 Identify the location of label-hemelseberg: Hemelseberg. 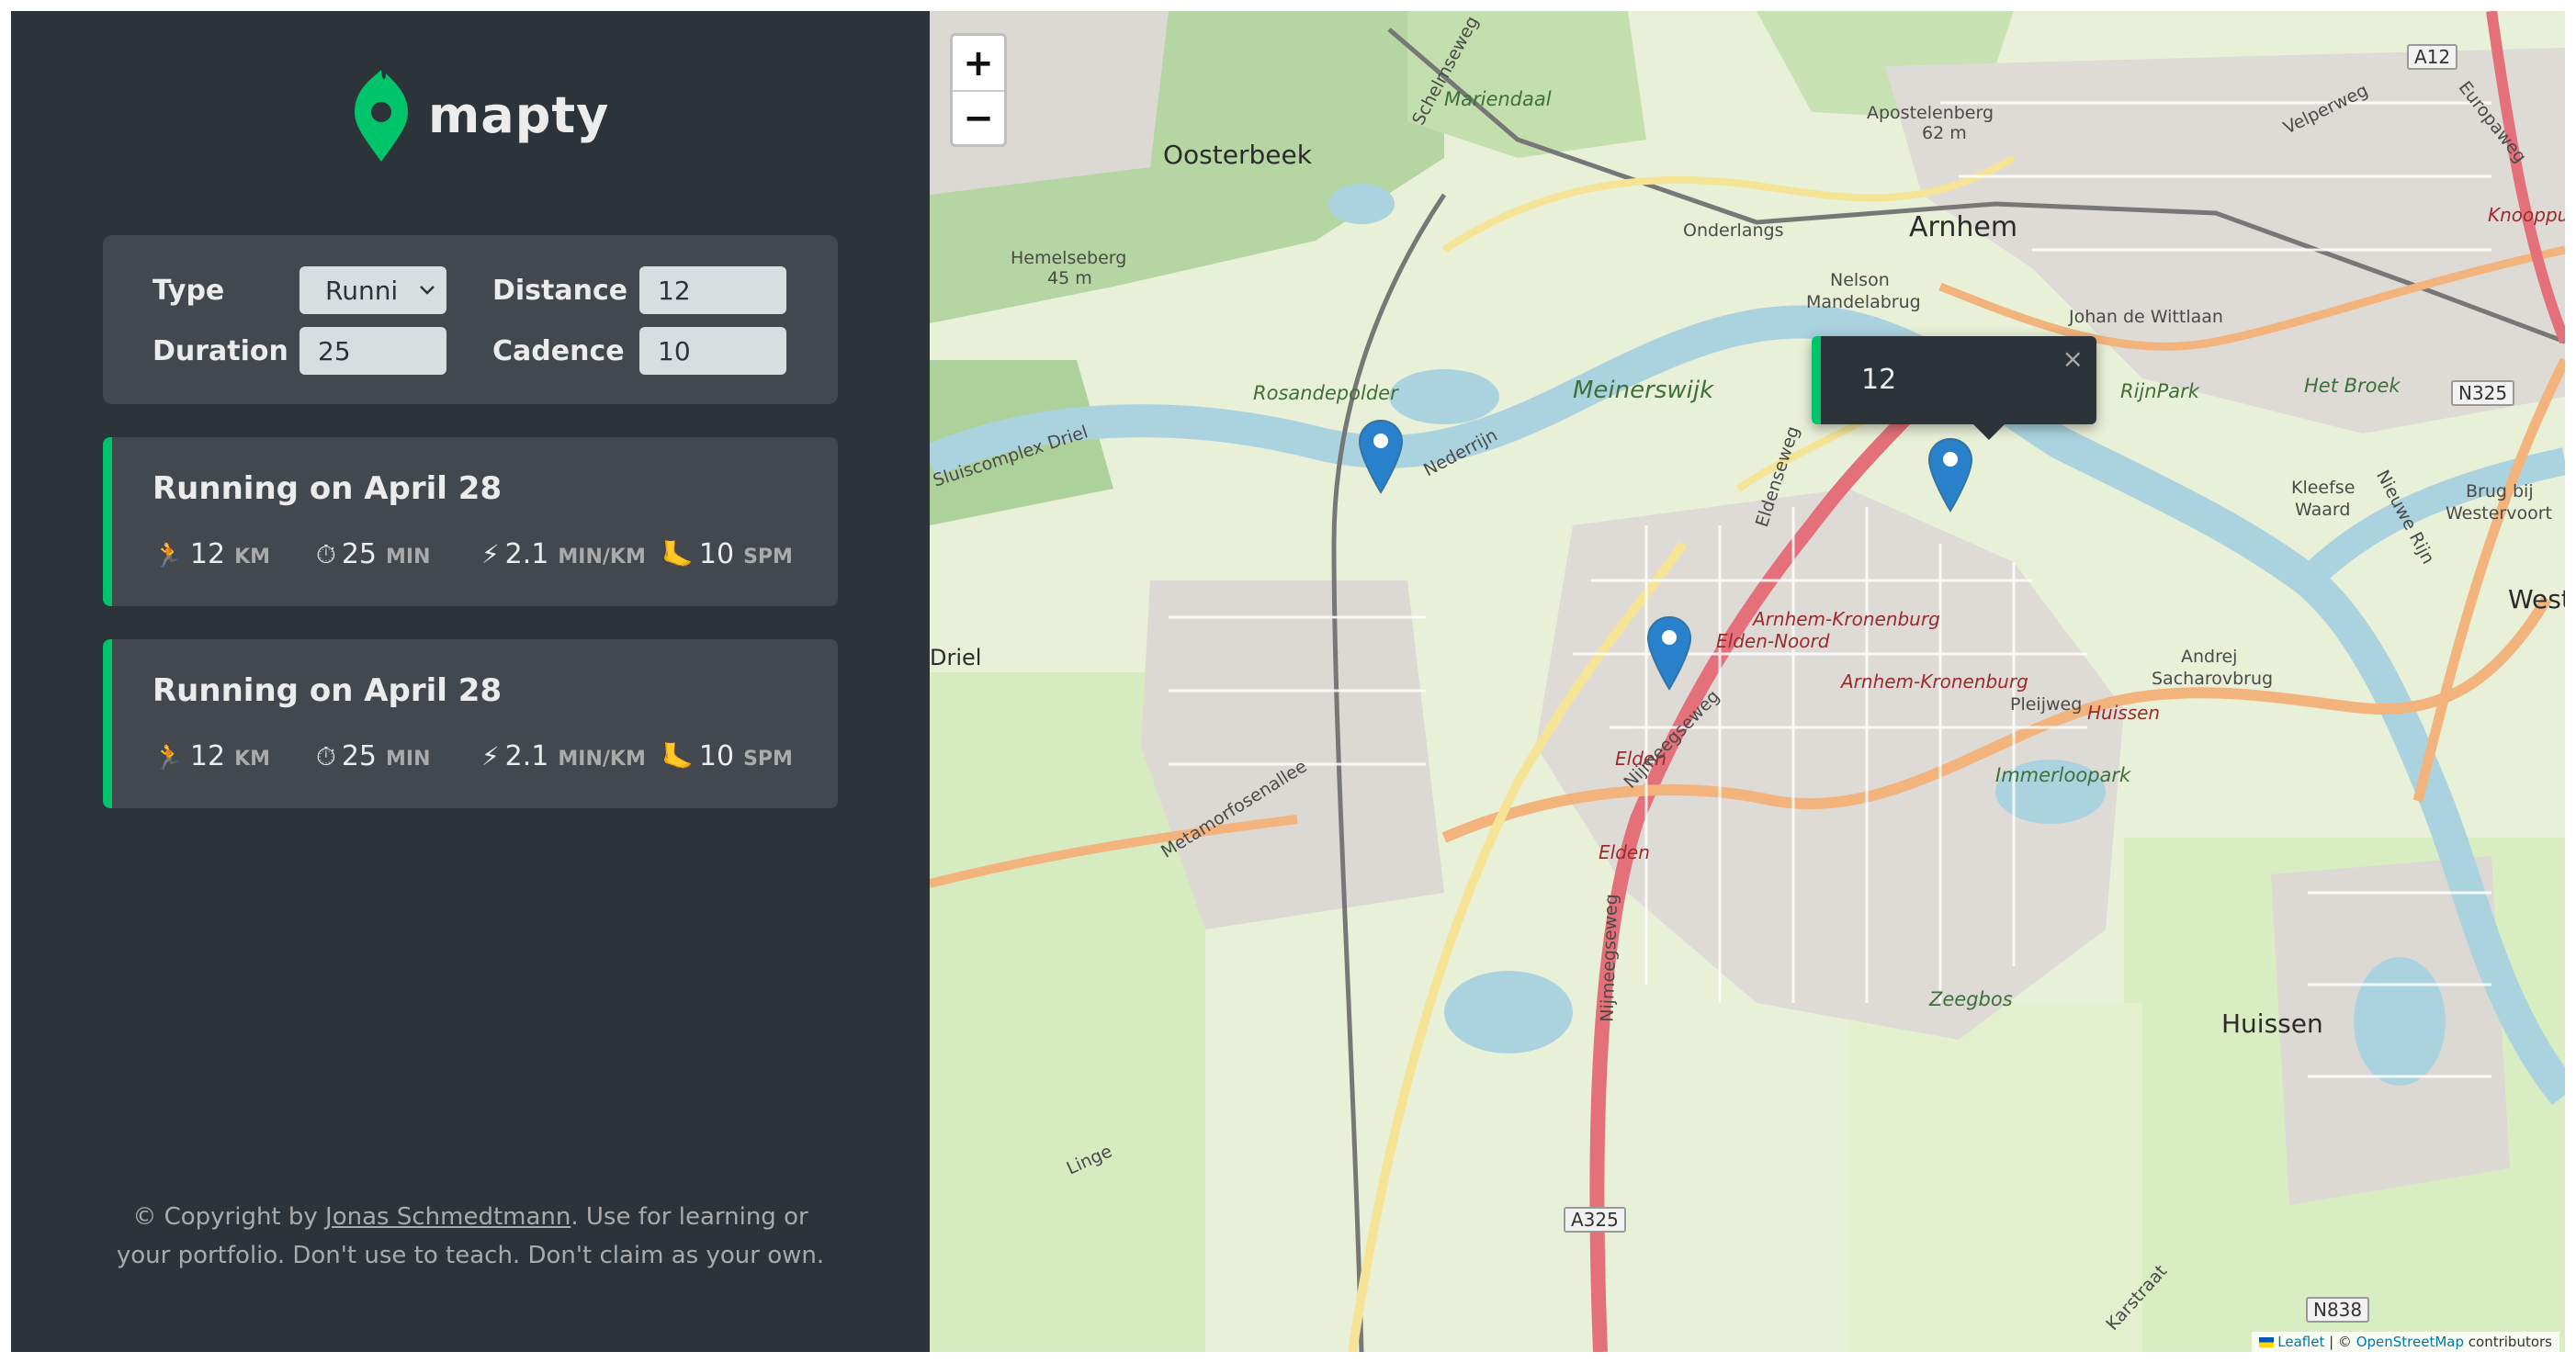
(1069, 258).